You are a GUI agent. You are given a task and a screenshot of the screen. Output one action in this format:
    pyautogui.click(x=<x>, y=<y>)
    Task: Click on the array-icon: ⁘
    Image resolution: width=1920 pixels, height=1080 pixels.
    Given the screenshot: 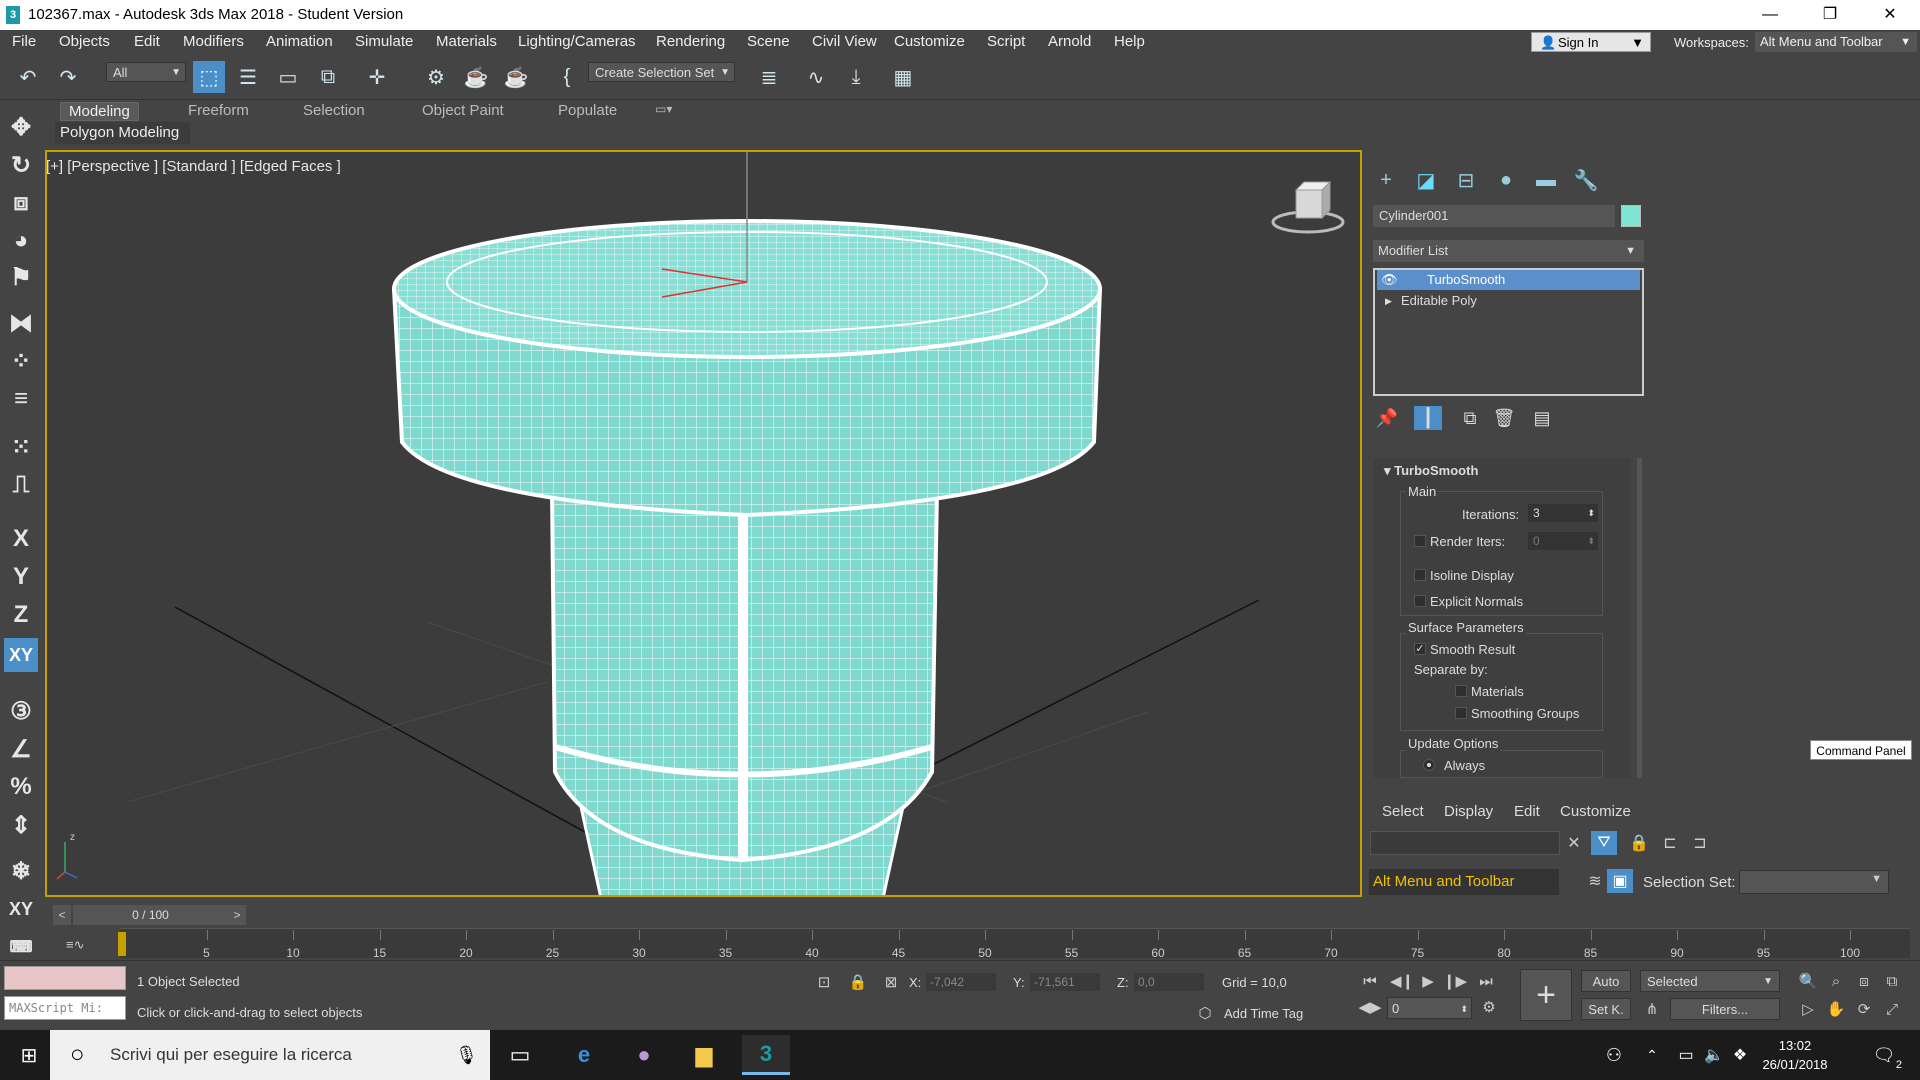 What is the action you would take?
    pyautogui.click(x=21, y=361)
    